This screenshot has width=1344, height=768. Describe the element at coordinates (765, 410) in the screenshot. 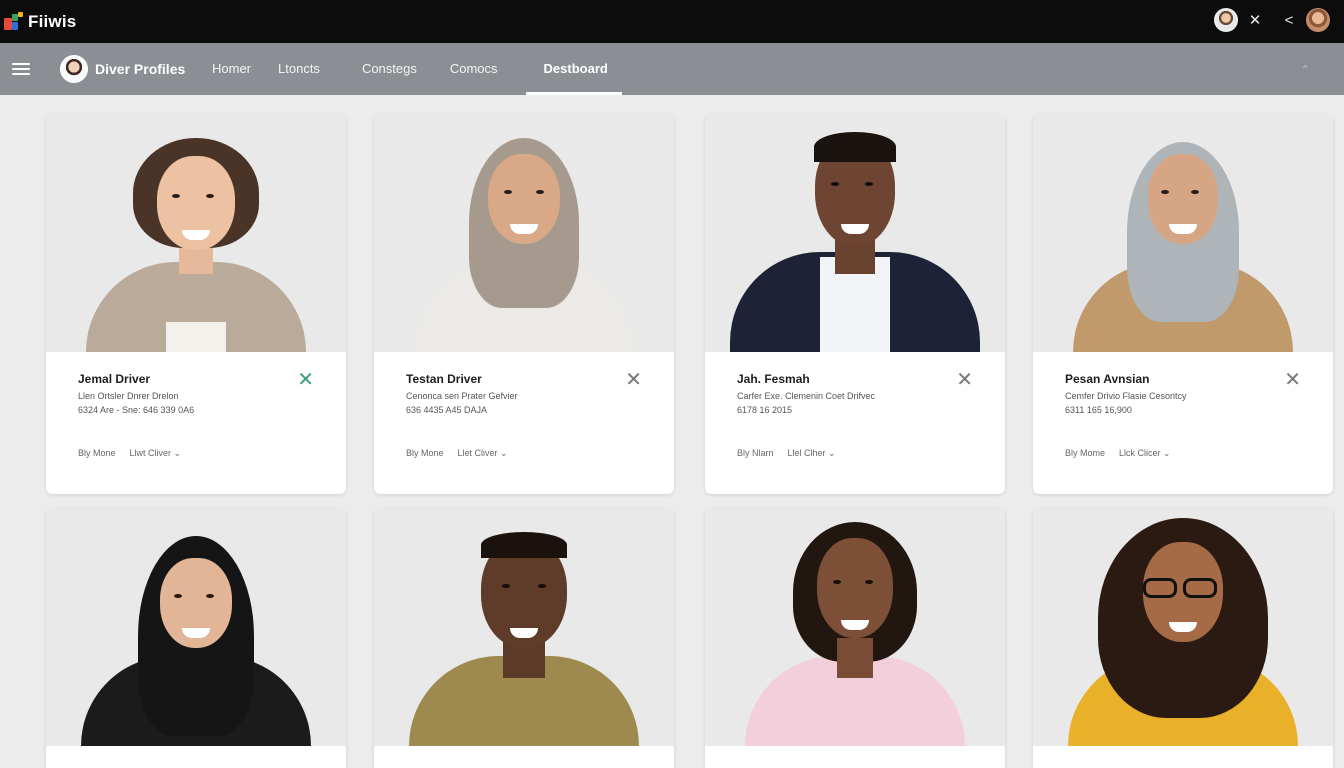

I see `driver-meta-secondary: 6178 16 2015` at that location.